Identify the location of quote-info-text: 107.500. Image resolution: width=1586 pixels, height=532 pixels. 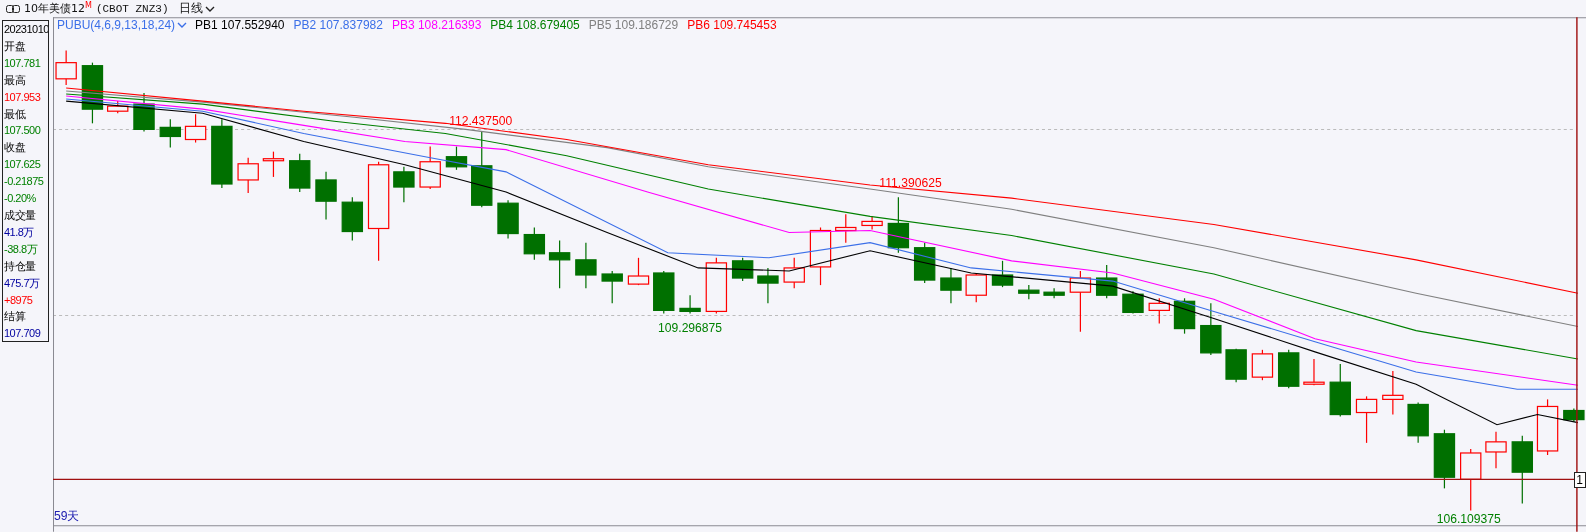
(23, 131).